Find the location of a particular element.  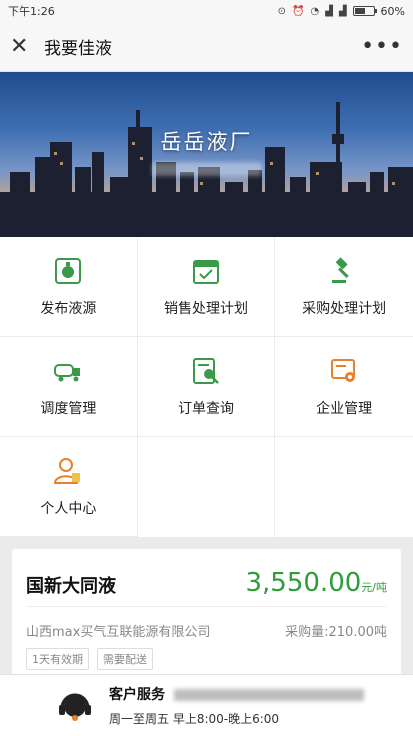

menu-item-label: 调度管理 is located at coordinates (68, 408).